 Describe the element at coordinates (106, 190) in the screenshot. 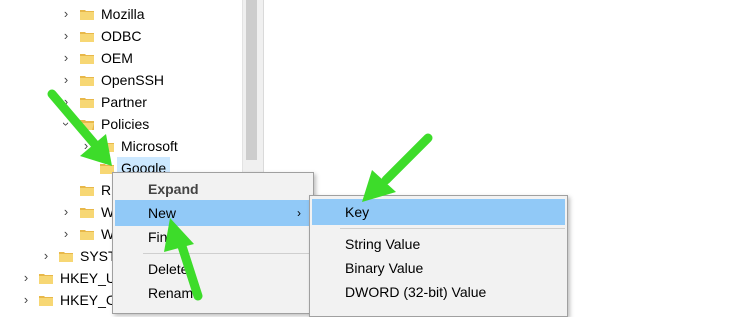

I see `tree-item-label: R` at that location.